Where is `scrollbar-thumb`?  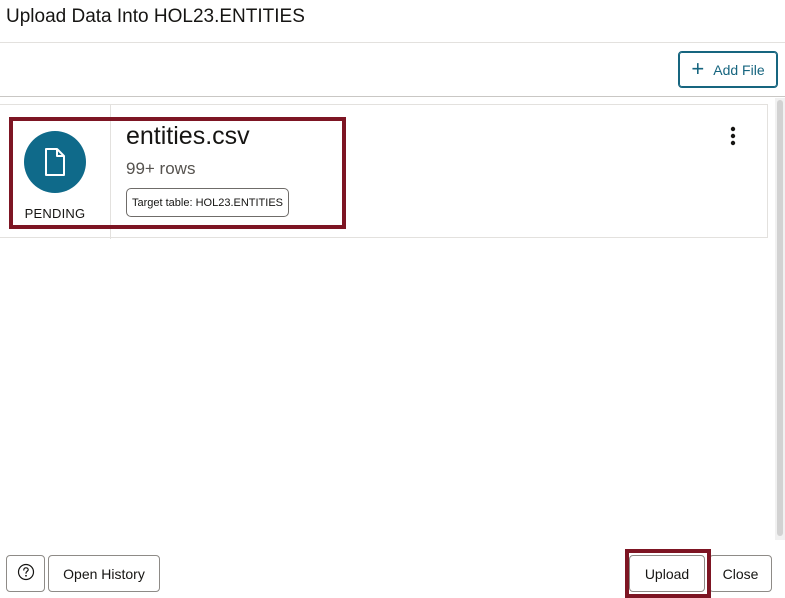
scrollbar-thumb is located at coordinates (780, 318).